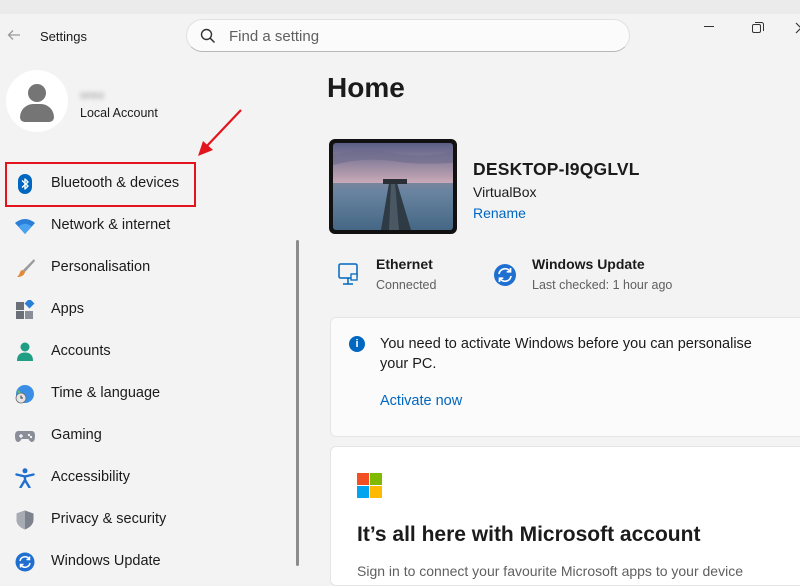  What do you see at coordinates (25, 226) in the screenshot?
I see `wifi-icon` at bounding box center [25, 226].